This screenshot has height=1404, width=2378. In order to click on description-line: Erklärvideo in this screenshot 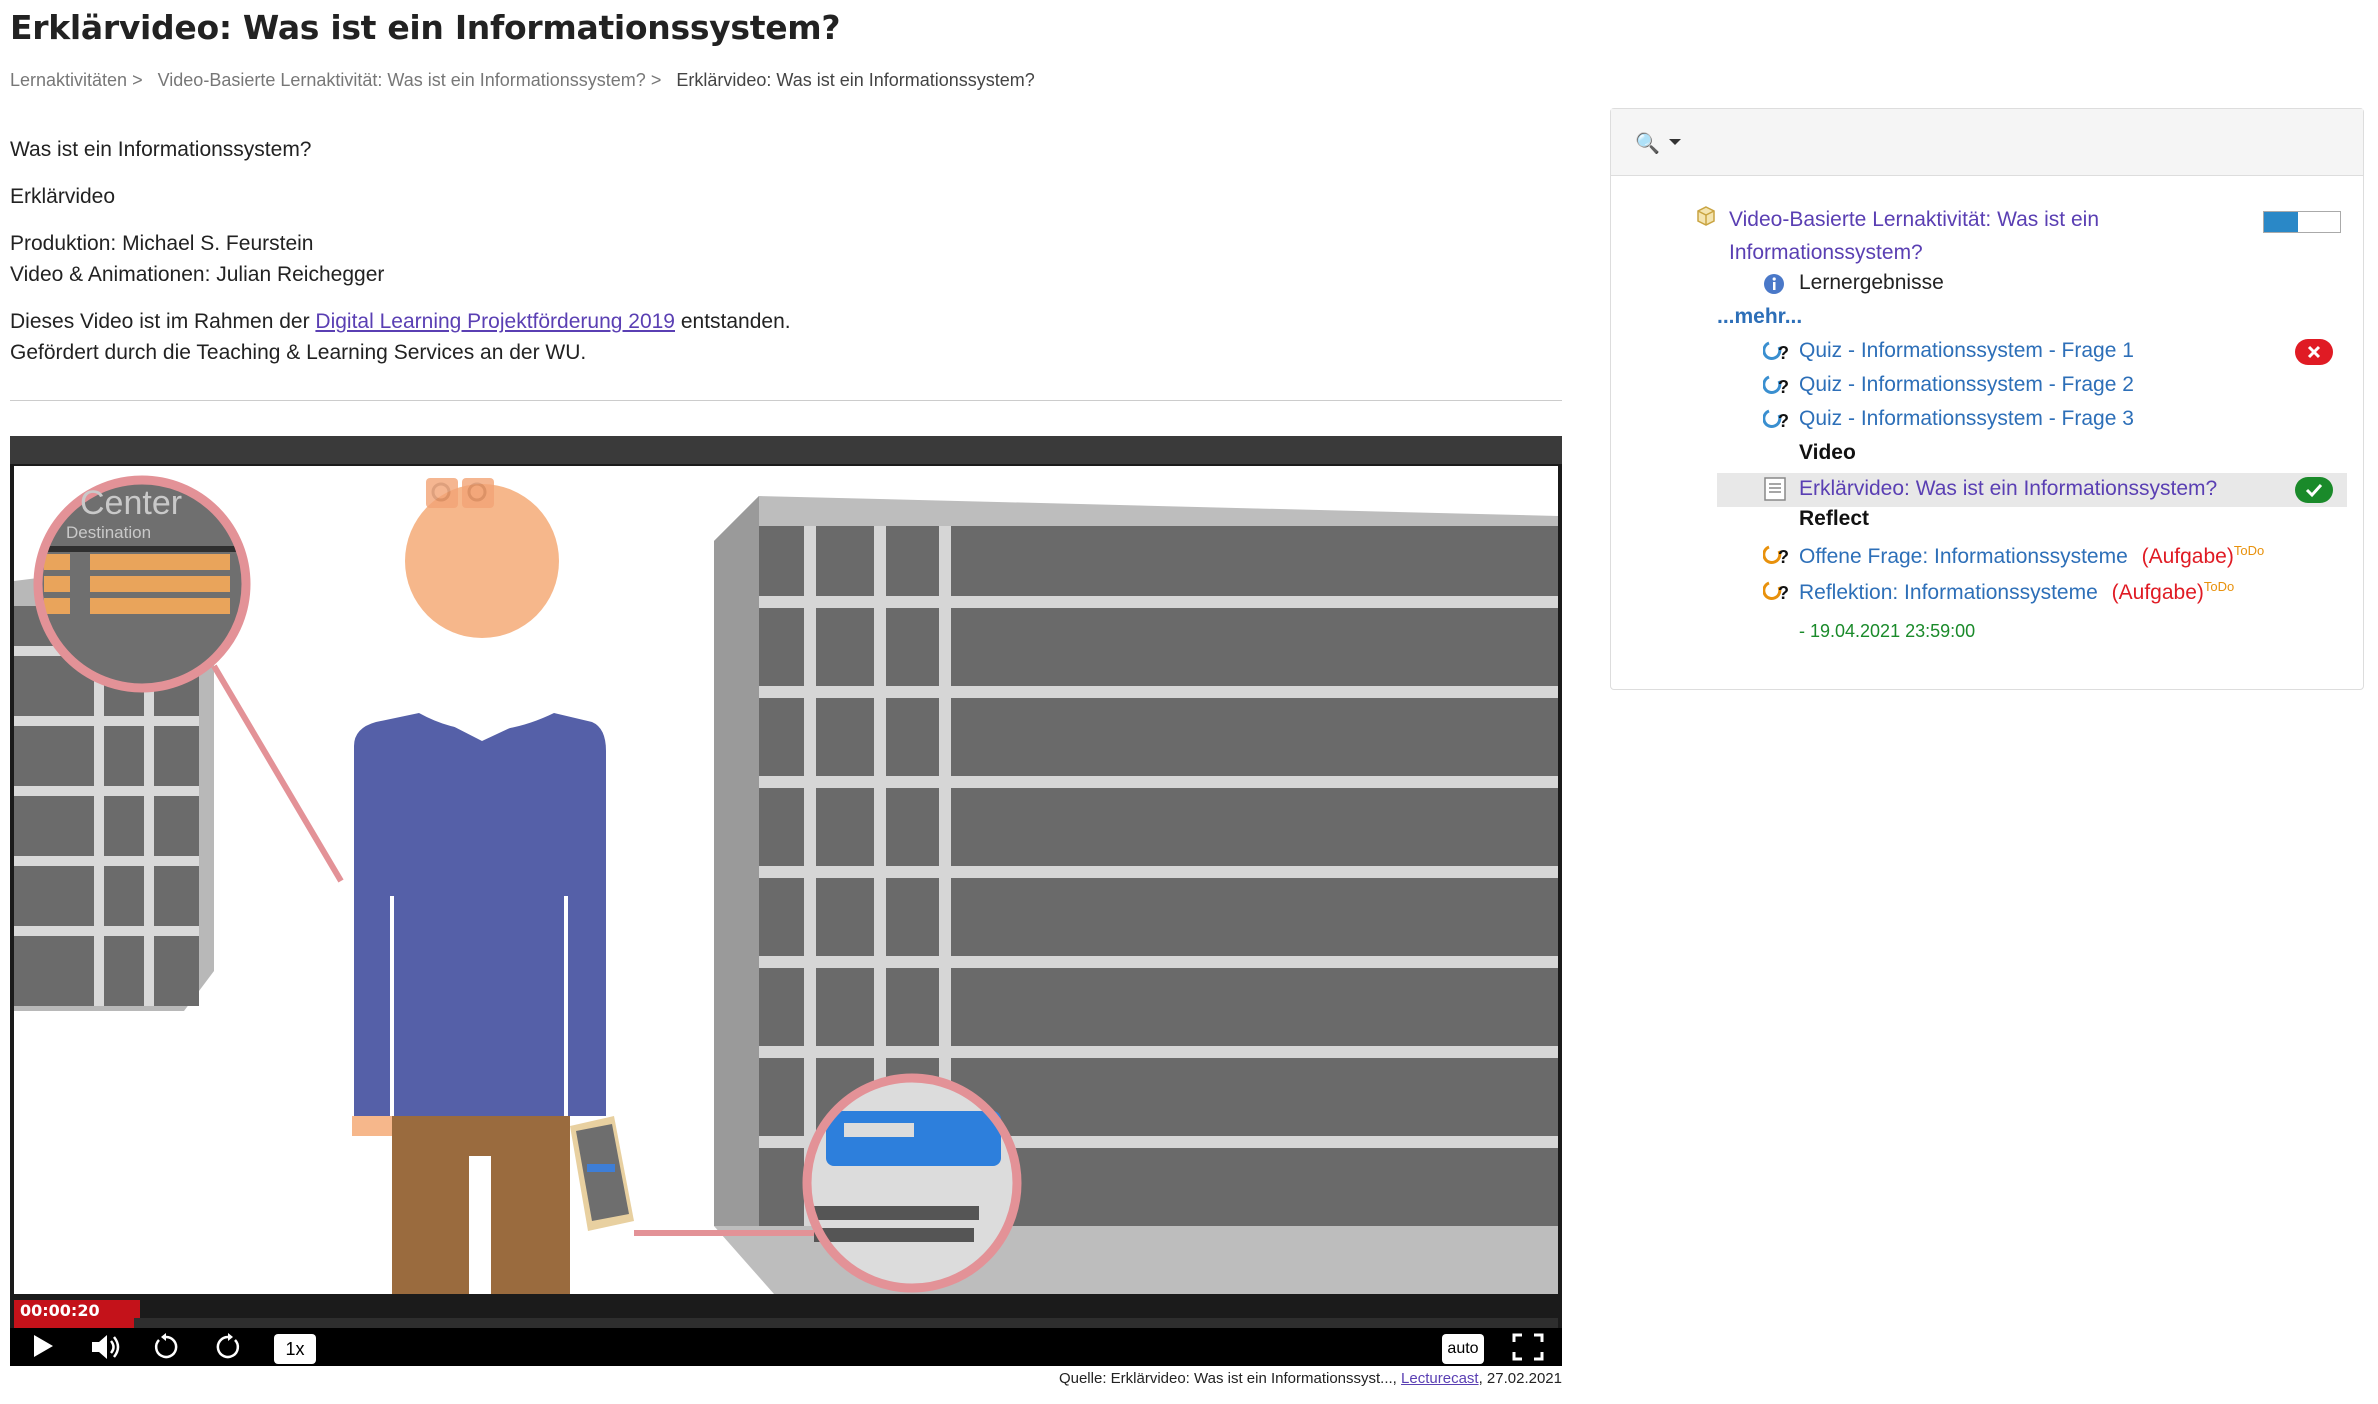, I will do `click(63, 196)`.